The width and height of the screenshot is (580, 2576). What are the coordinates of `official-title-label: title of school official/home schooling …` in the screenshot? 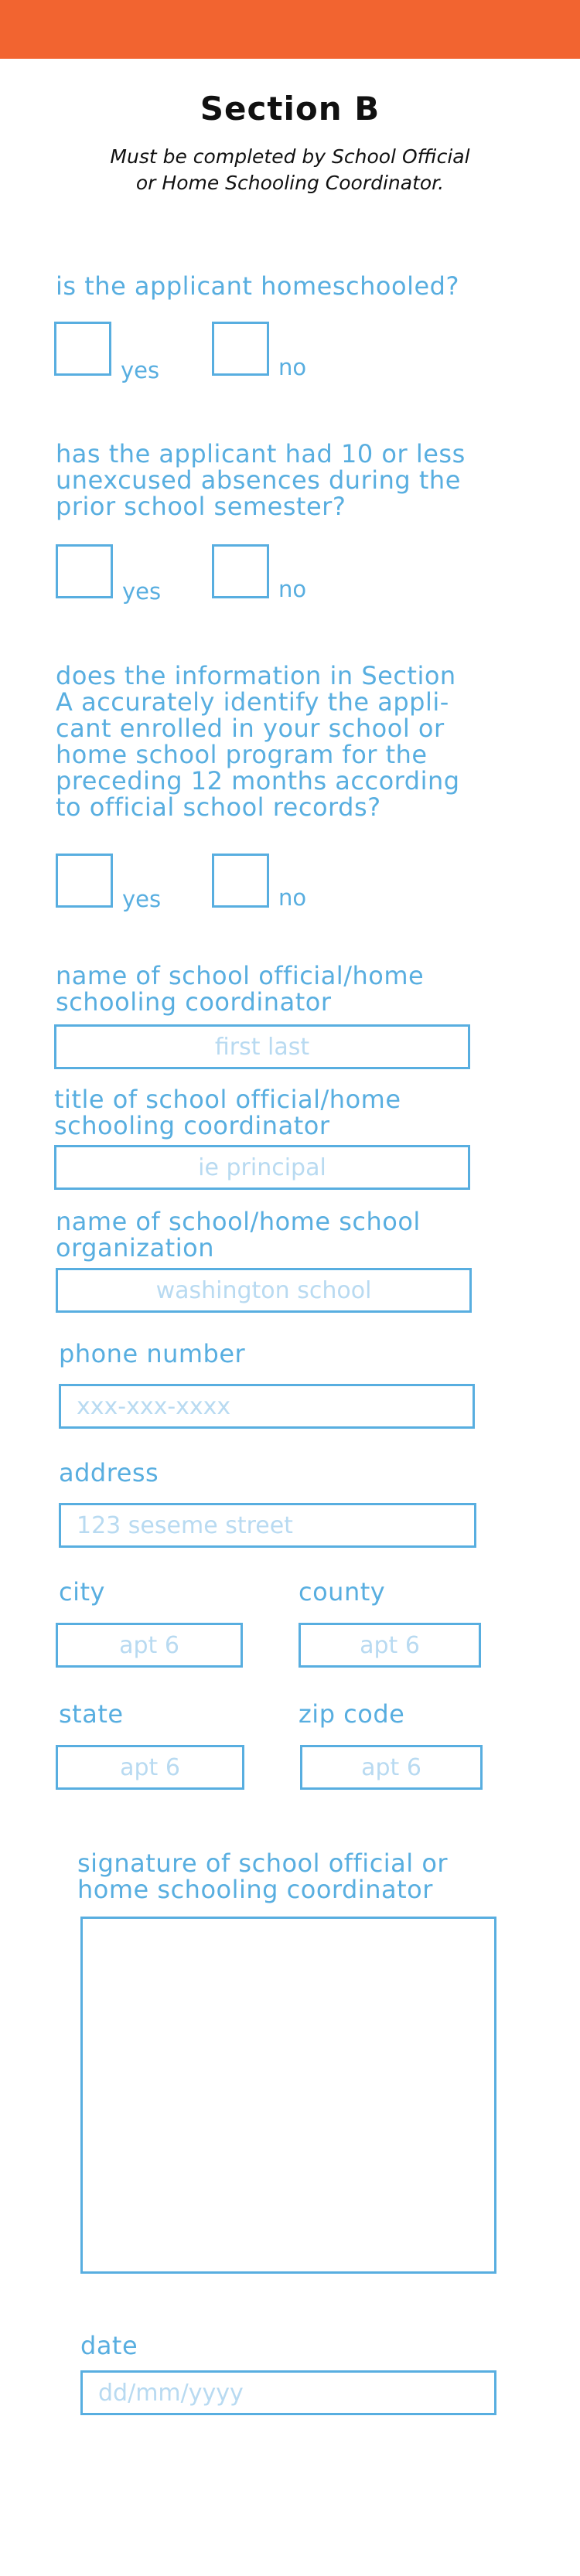 It's located at (227, 1112).